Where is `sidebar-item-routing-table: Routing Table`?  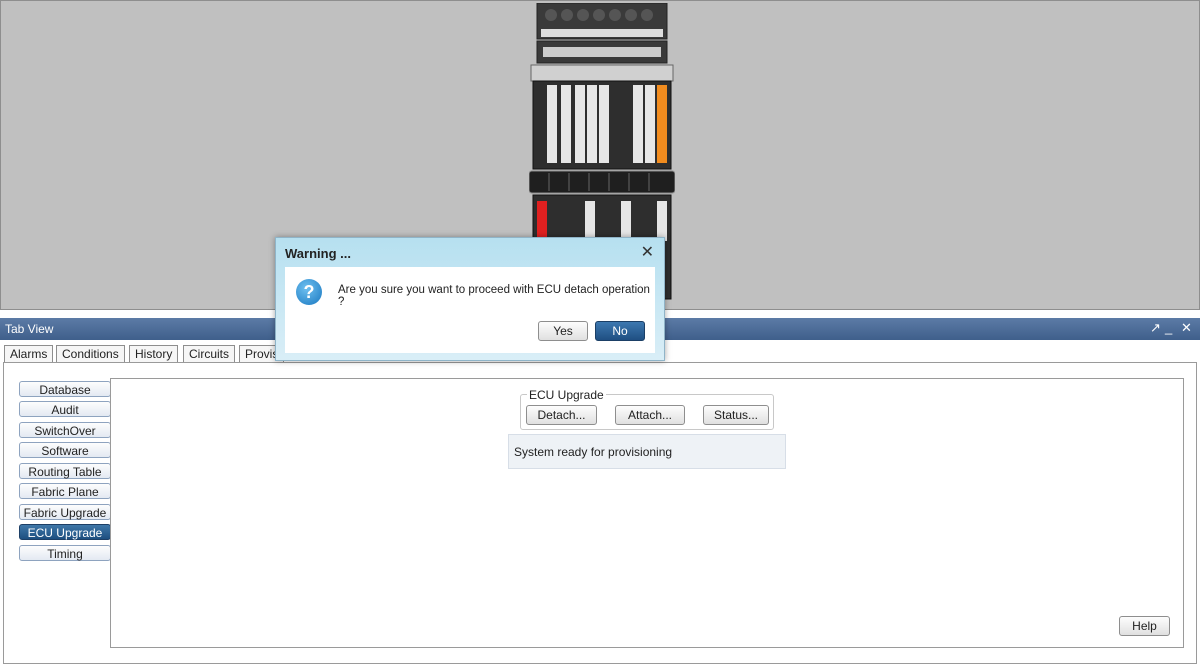
sidebar-item-routing-table: Routing Table is located at coordinates (65, 471).